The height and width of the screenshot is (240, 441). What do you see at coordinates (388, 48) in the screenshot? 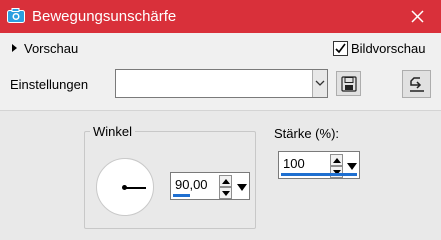
I see `image-preview-label: Bildvorschau` at bounding box center [388, 48].